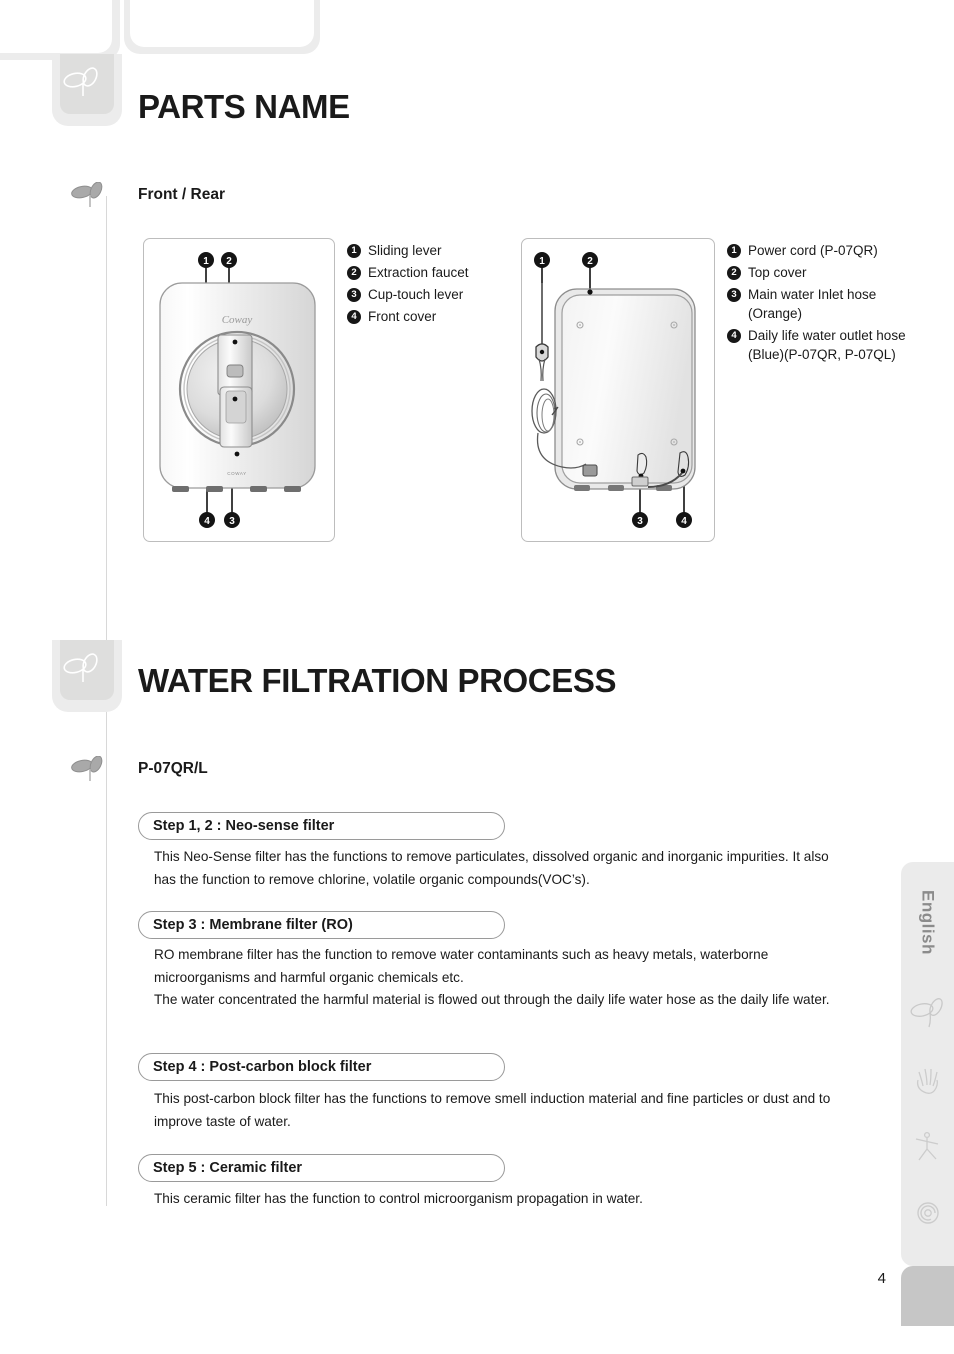 This screenshot has height=1354, width=954. I want to click on top-tab-decoration-left-inner, so click(56, 26).